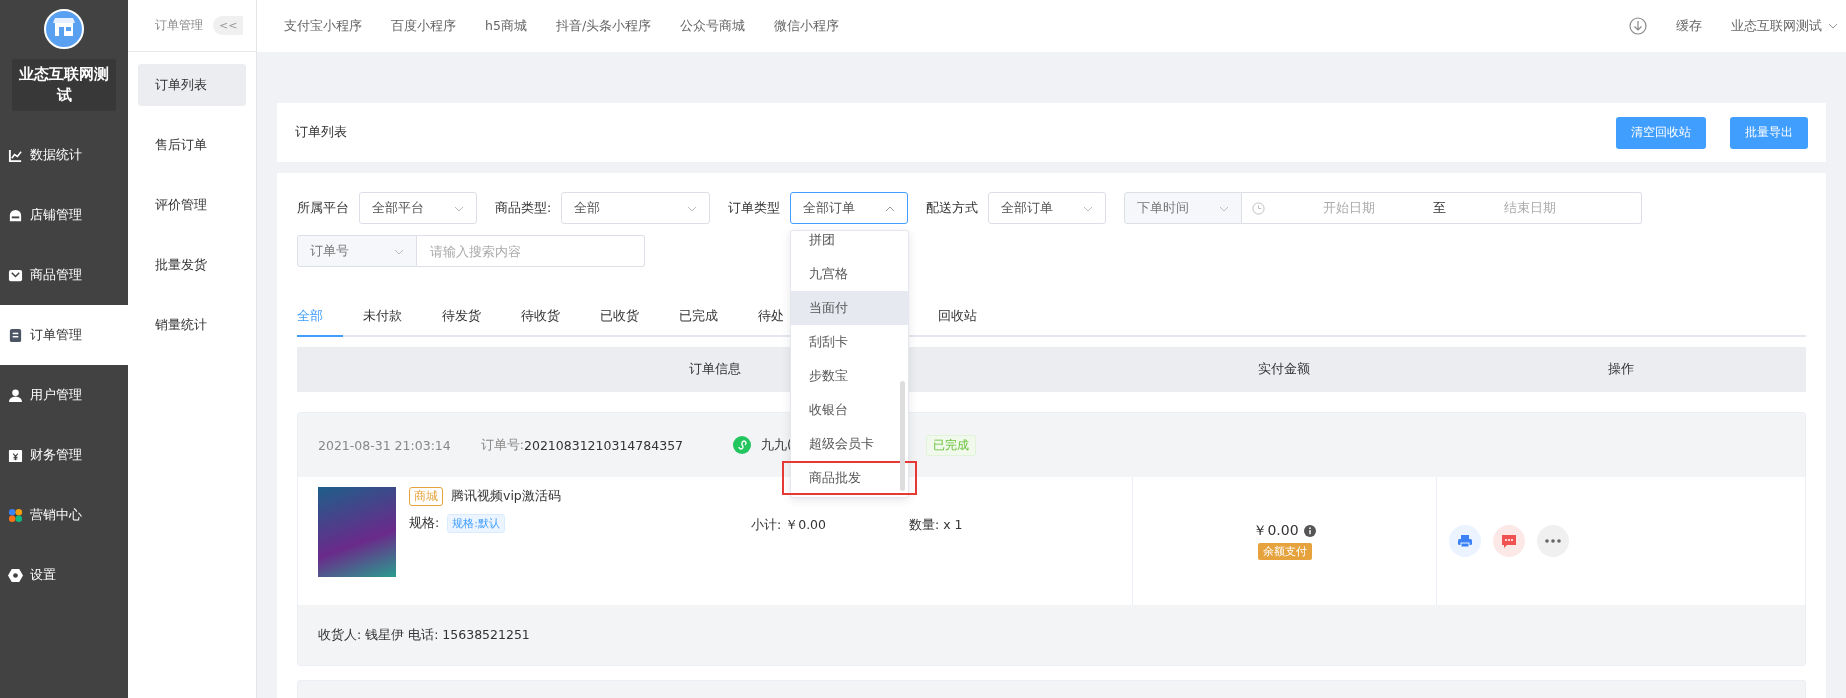 The image size is (1846, 698). Describe the element at coordinates (15, 455) in the screenshot. I see `yen-box-icon` at that location.